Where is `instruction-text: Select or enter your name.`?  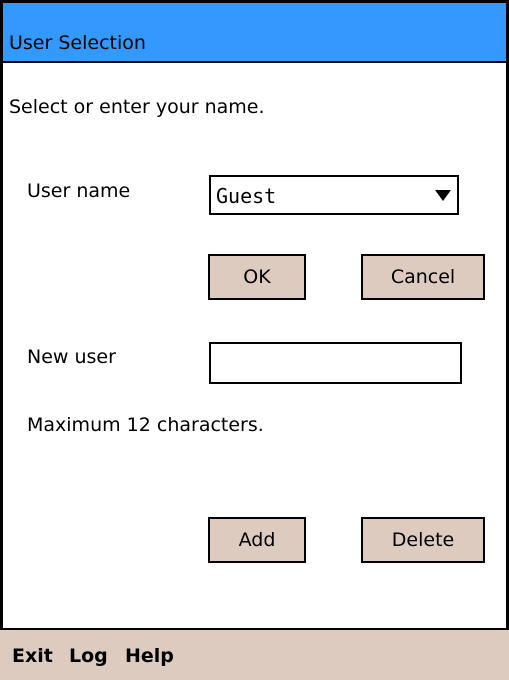
instruction-text: Select or enter your name. is located at coordinates (137, 107).